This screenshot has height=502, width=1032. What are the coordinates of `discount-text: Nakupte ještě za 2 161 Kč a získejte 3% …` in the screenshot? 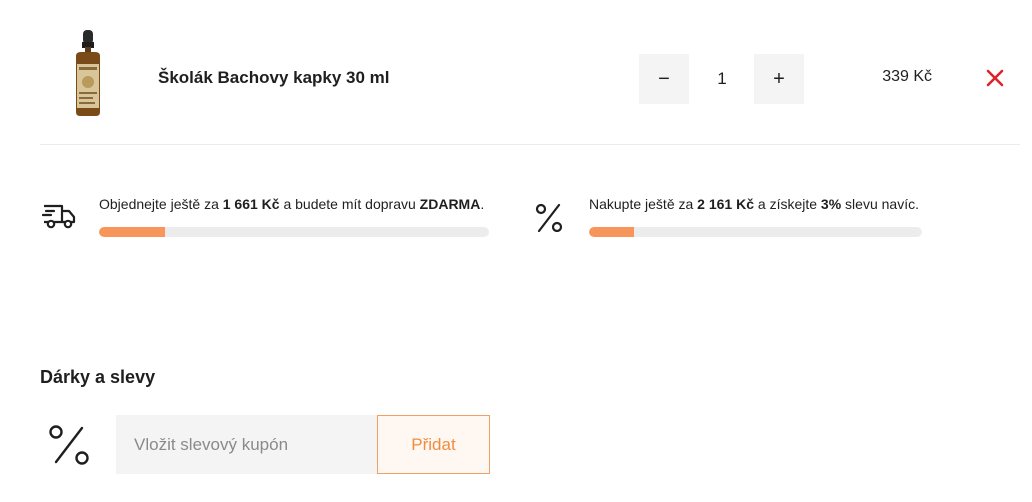 It's located at (754, 204).